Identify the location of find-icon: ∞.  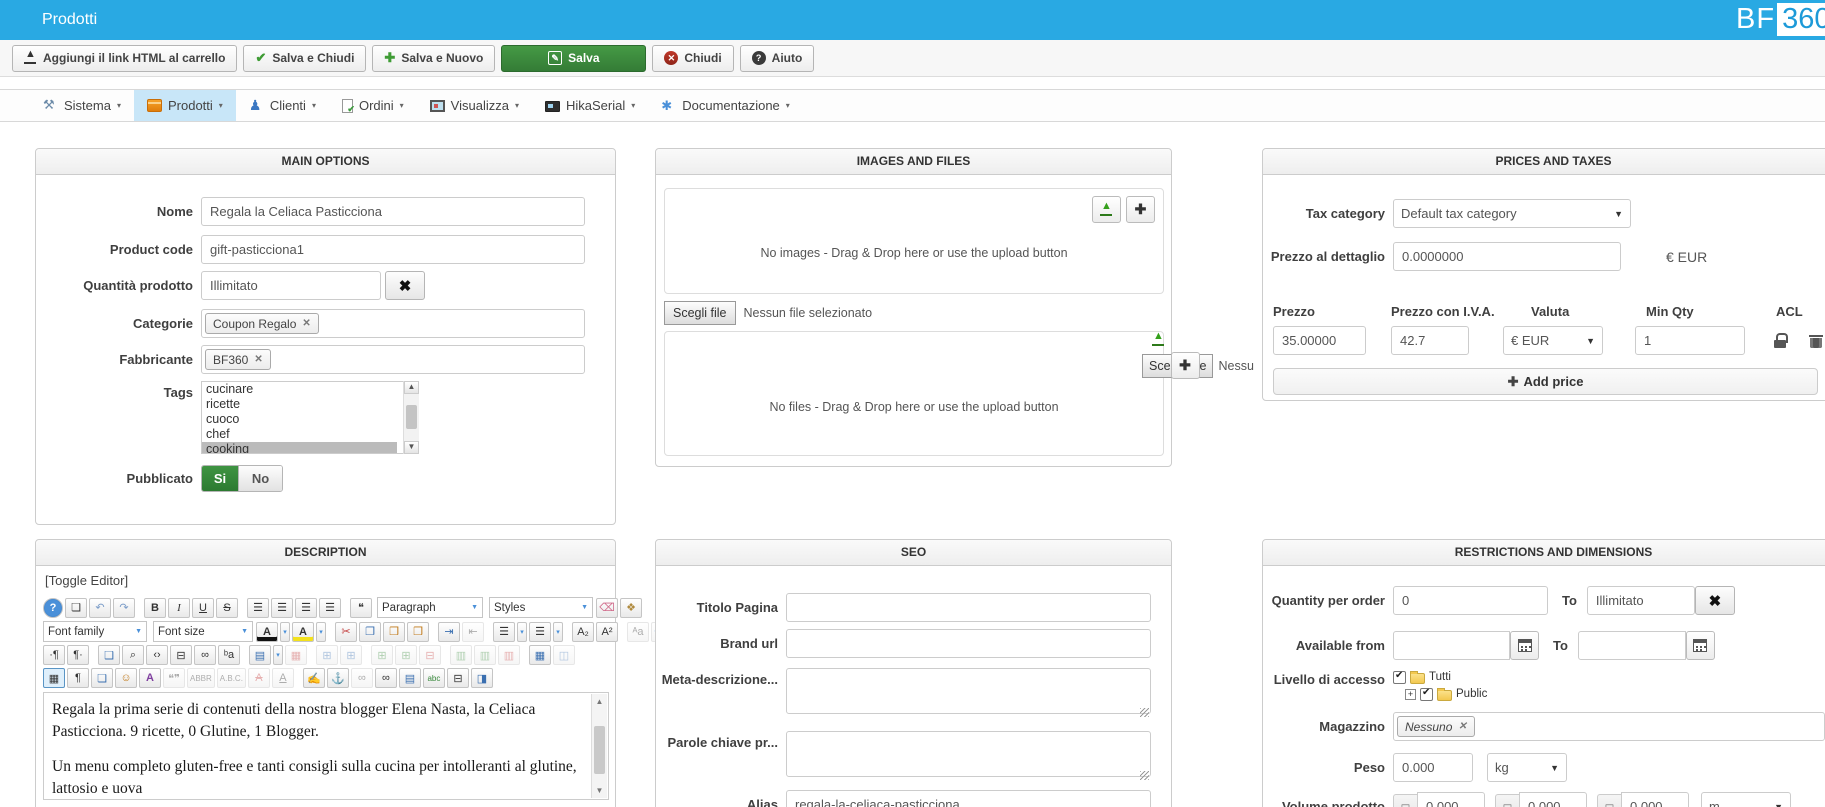
(205, 655).